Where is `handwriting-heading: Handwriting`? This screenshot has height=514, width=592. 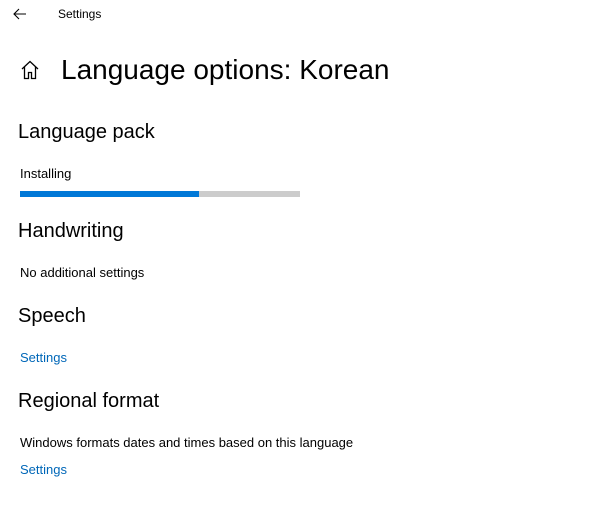
handwriting-heading: Handwriting is located at coordinates (71, 231).